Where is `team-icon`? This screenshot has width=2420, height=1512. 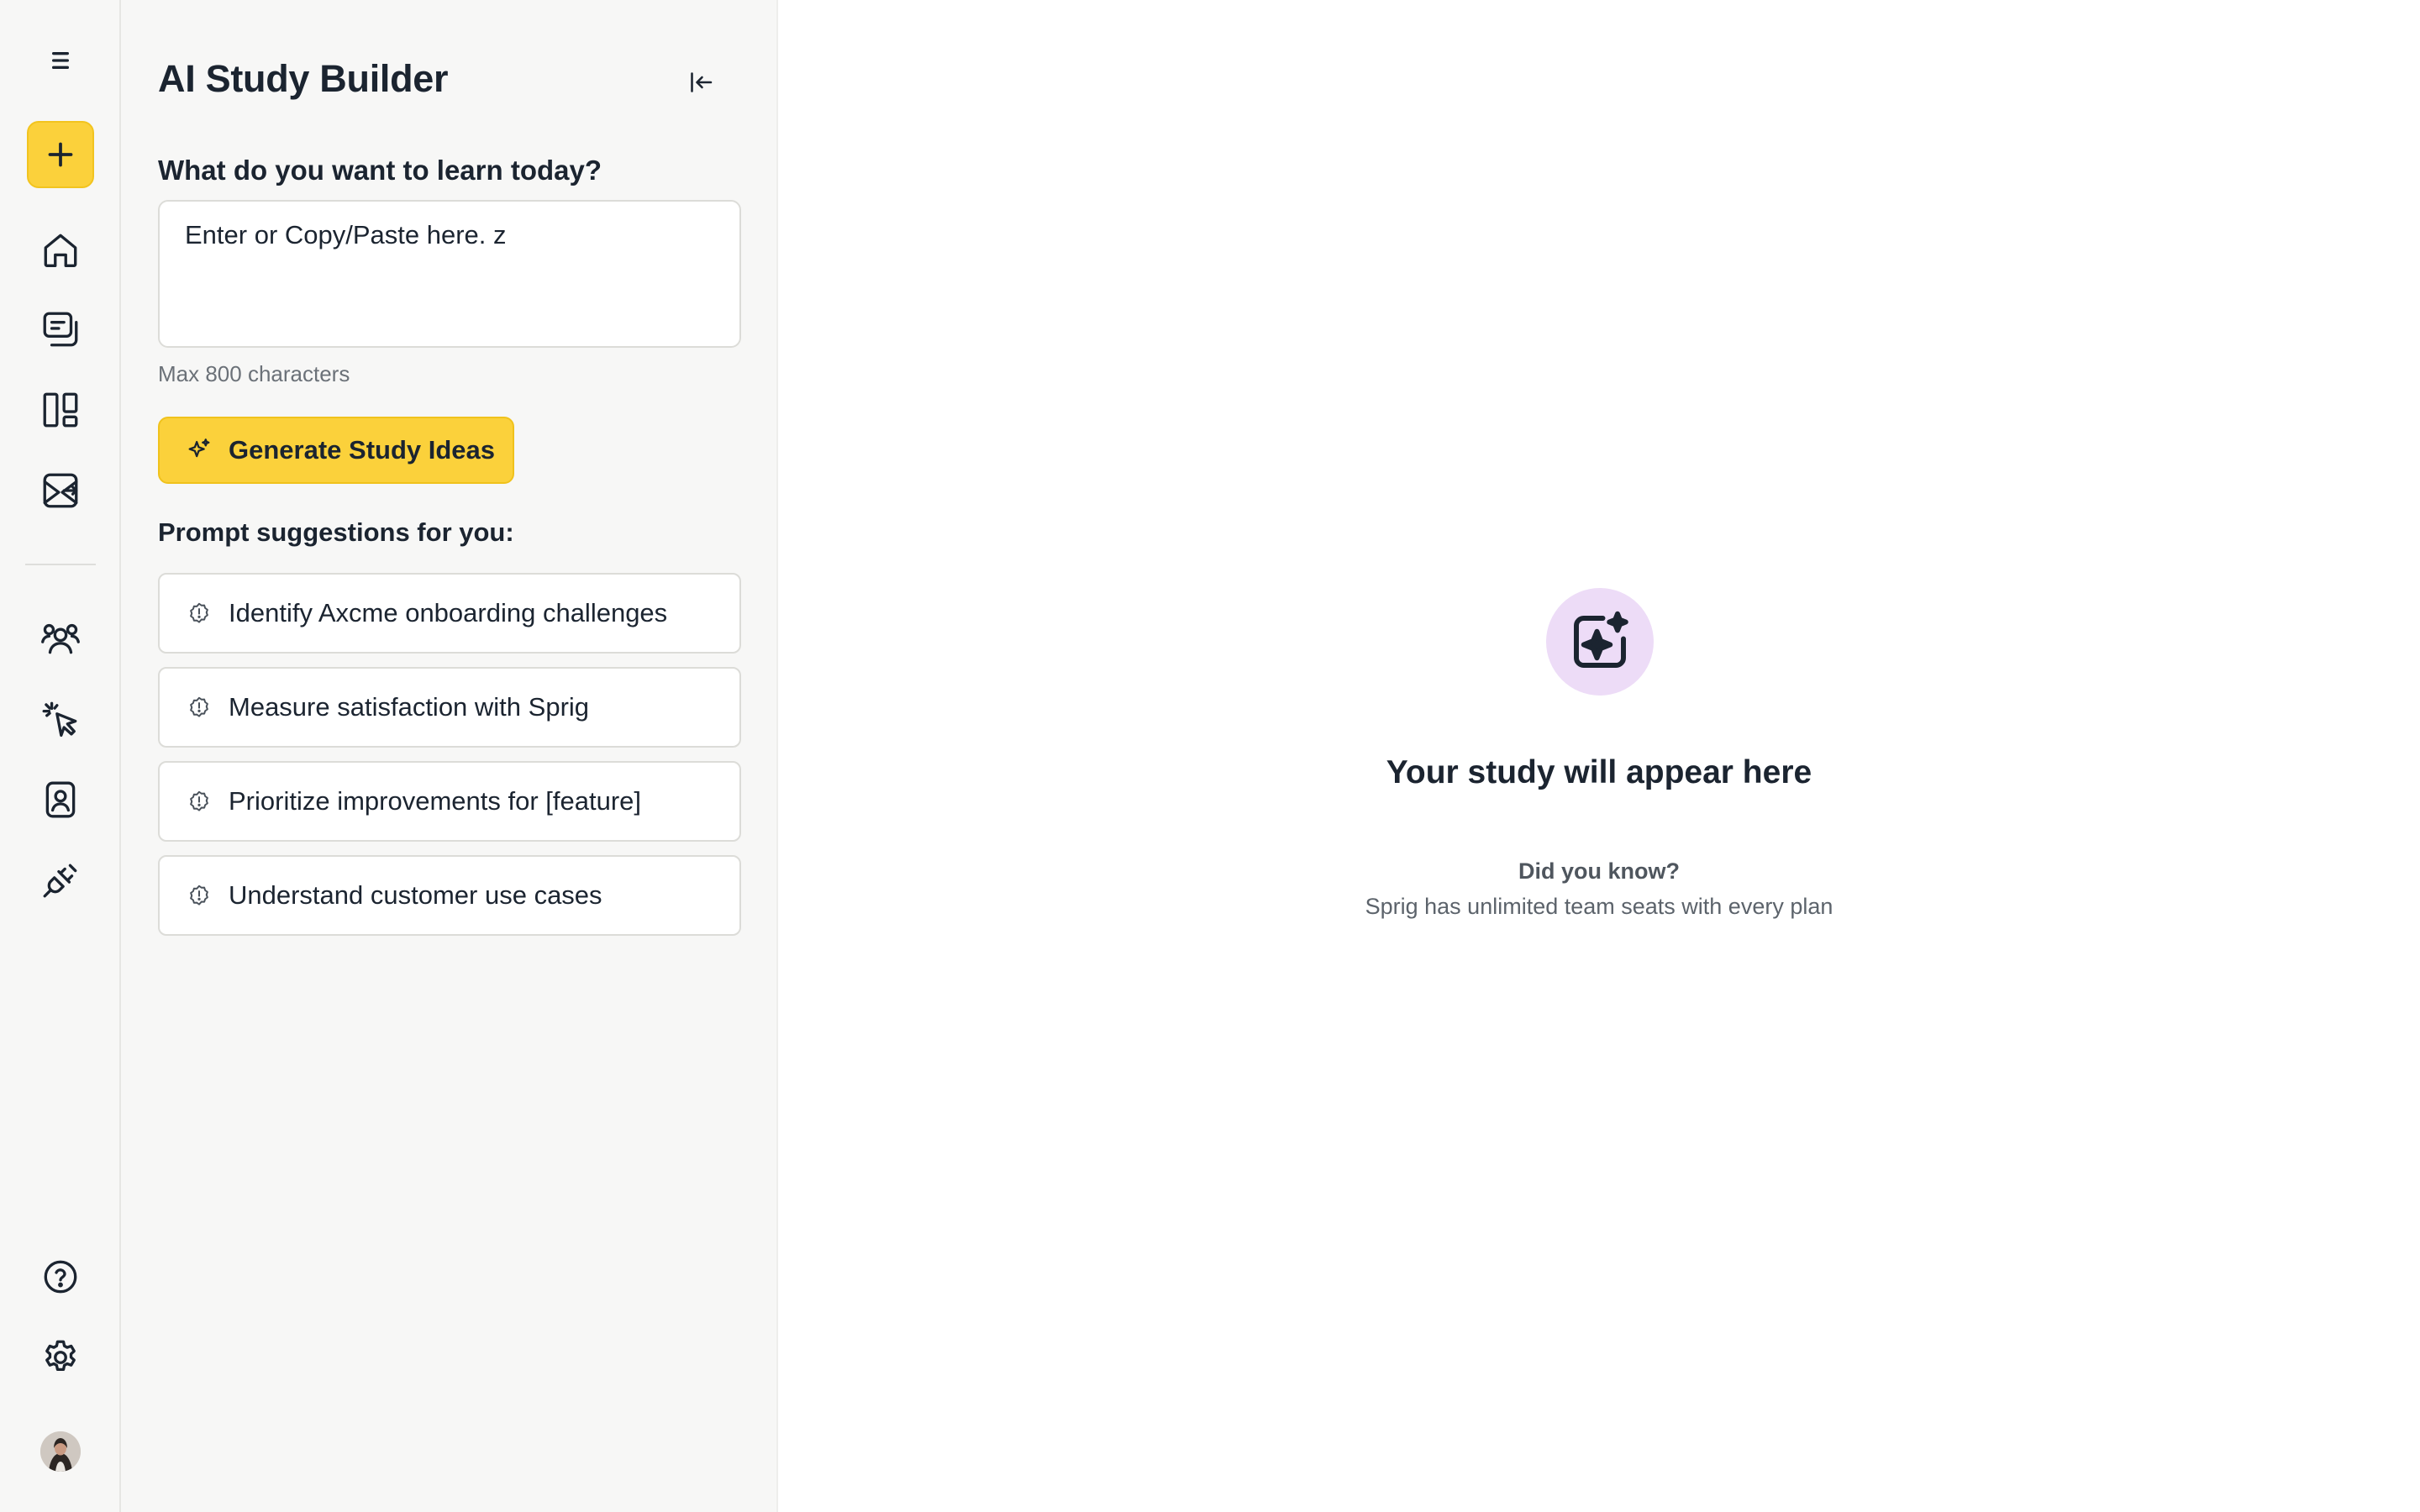
team-icon is located at coordinates (60, 638).